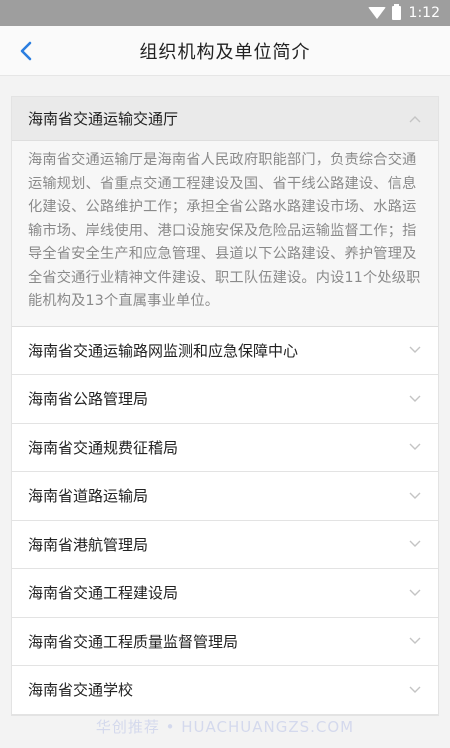 Image resolution: width=450 pixels, height=748 pixels. What do you see at coordinates (88, 544) in the screenshot?
I see `list-item-label: 海南省港航管理局` at bounding box center [88, 544].